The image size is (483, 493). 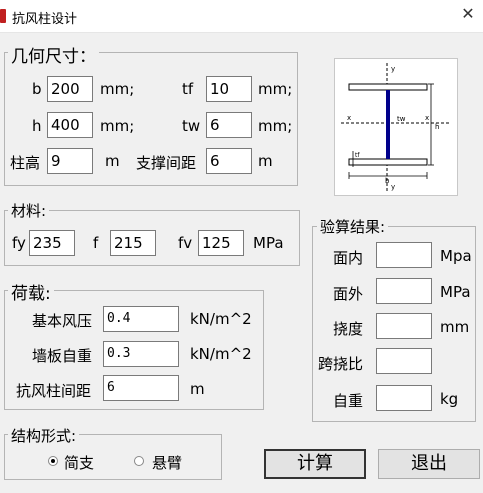 What do you see at coordinates (70, 161) in the screenshot?
I see `height-input: 9` at bounding box center [70, 161].